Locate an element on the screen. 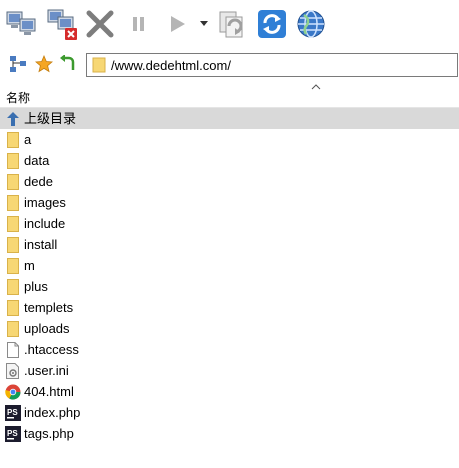 The height and width of the screenshot is (468, 459). file-row: PS index.php is located at coordinates (229, 412).